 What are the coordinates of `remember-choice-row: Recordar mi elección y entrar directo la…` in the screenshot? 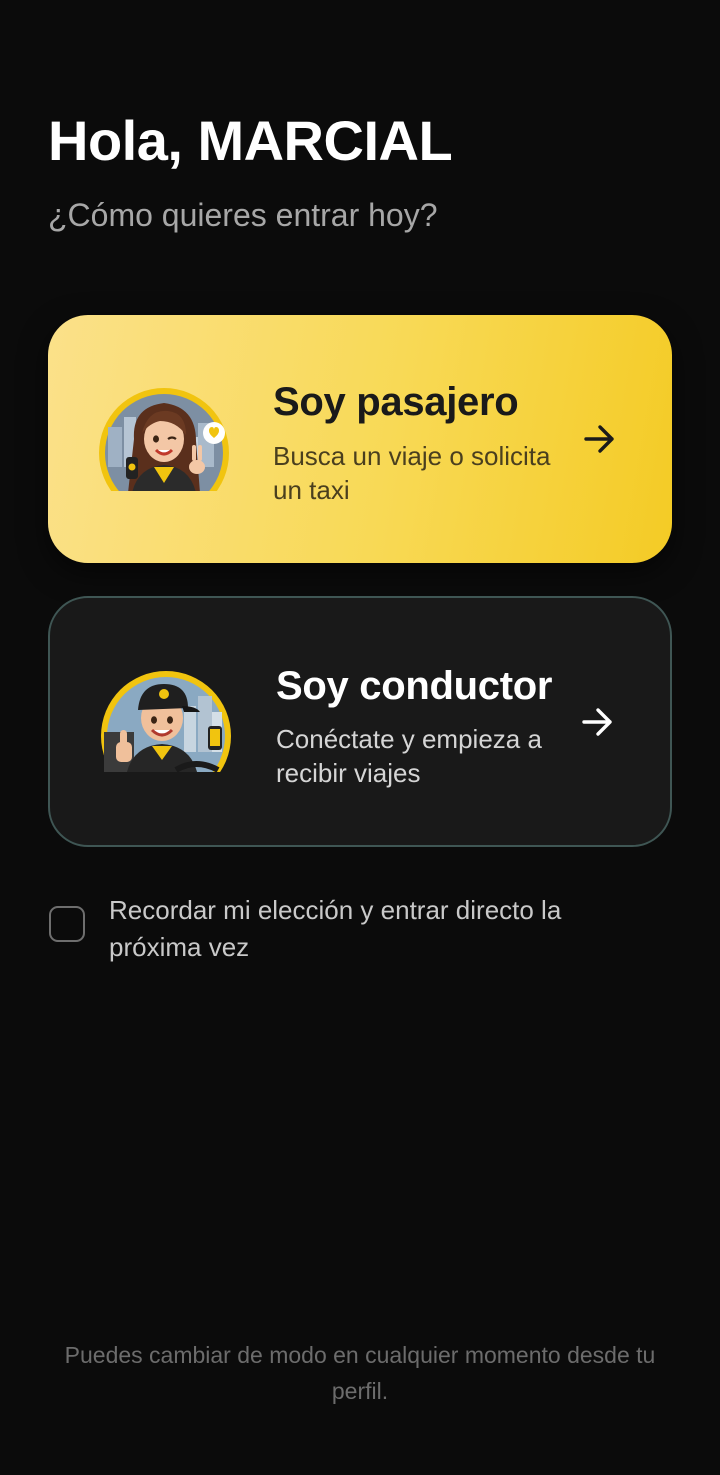 It's located at (358, 928).